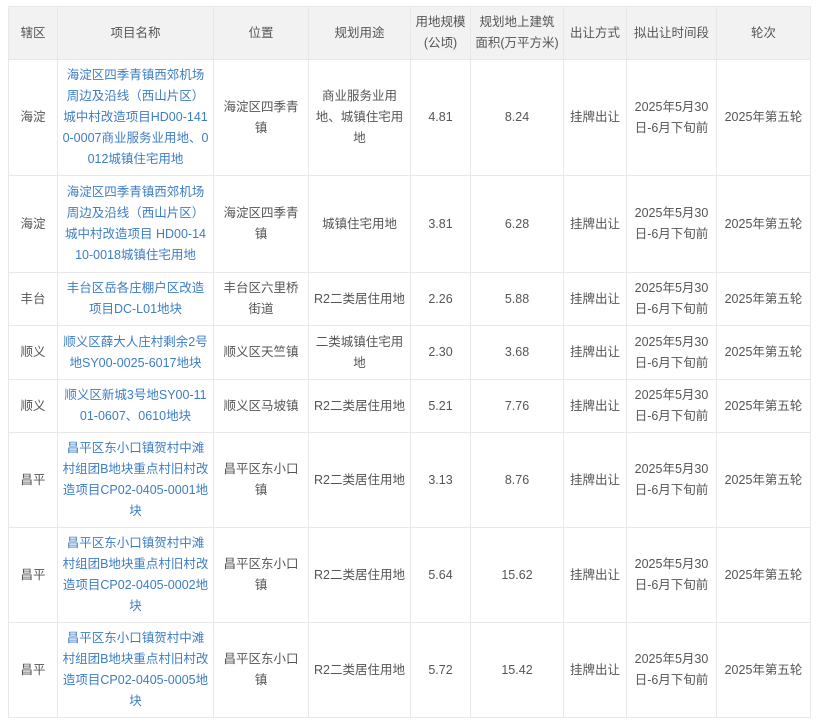 The height and width of the screenshot is (724, 818). I want to click on building-area-cell: 5.88, so click(517, 299).